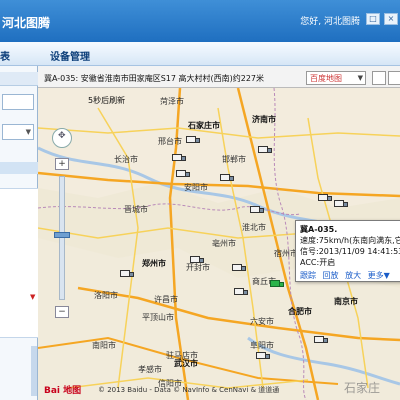 The image size is (400, 400). I want to click on zoom-slider, so click(62, 238).